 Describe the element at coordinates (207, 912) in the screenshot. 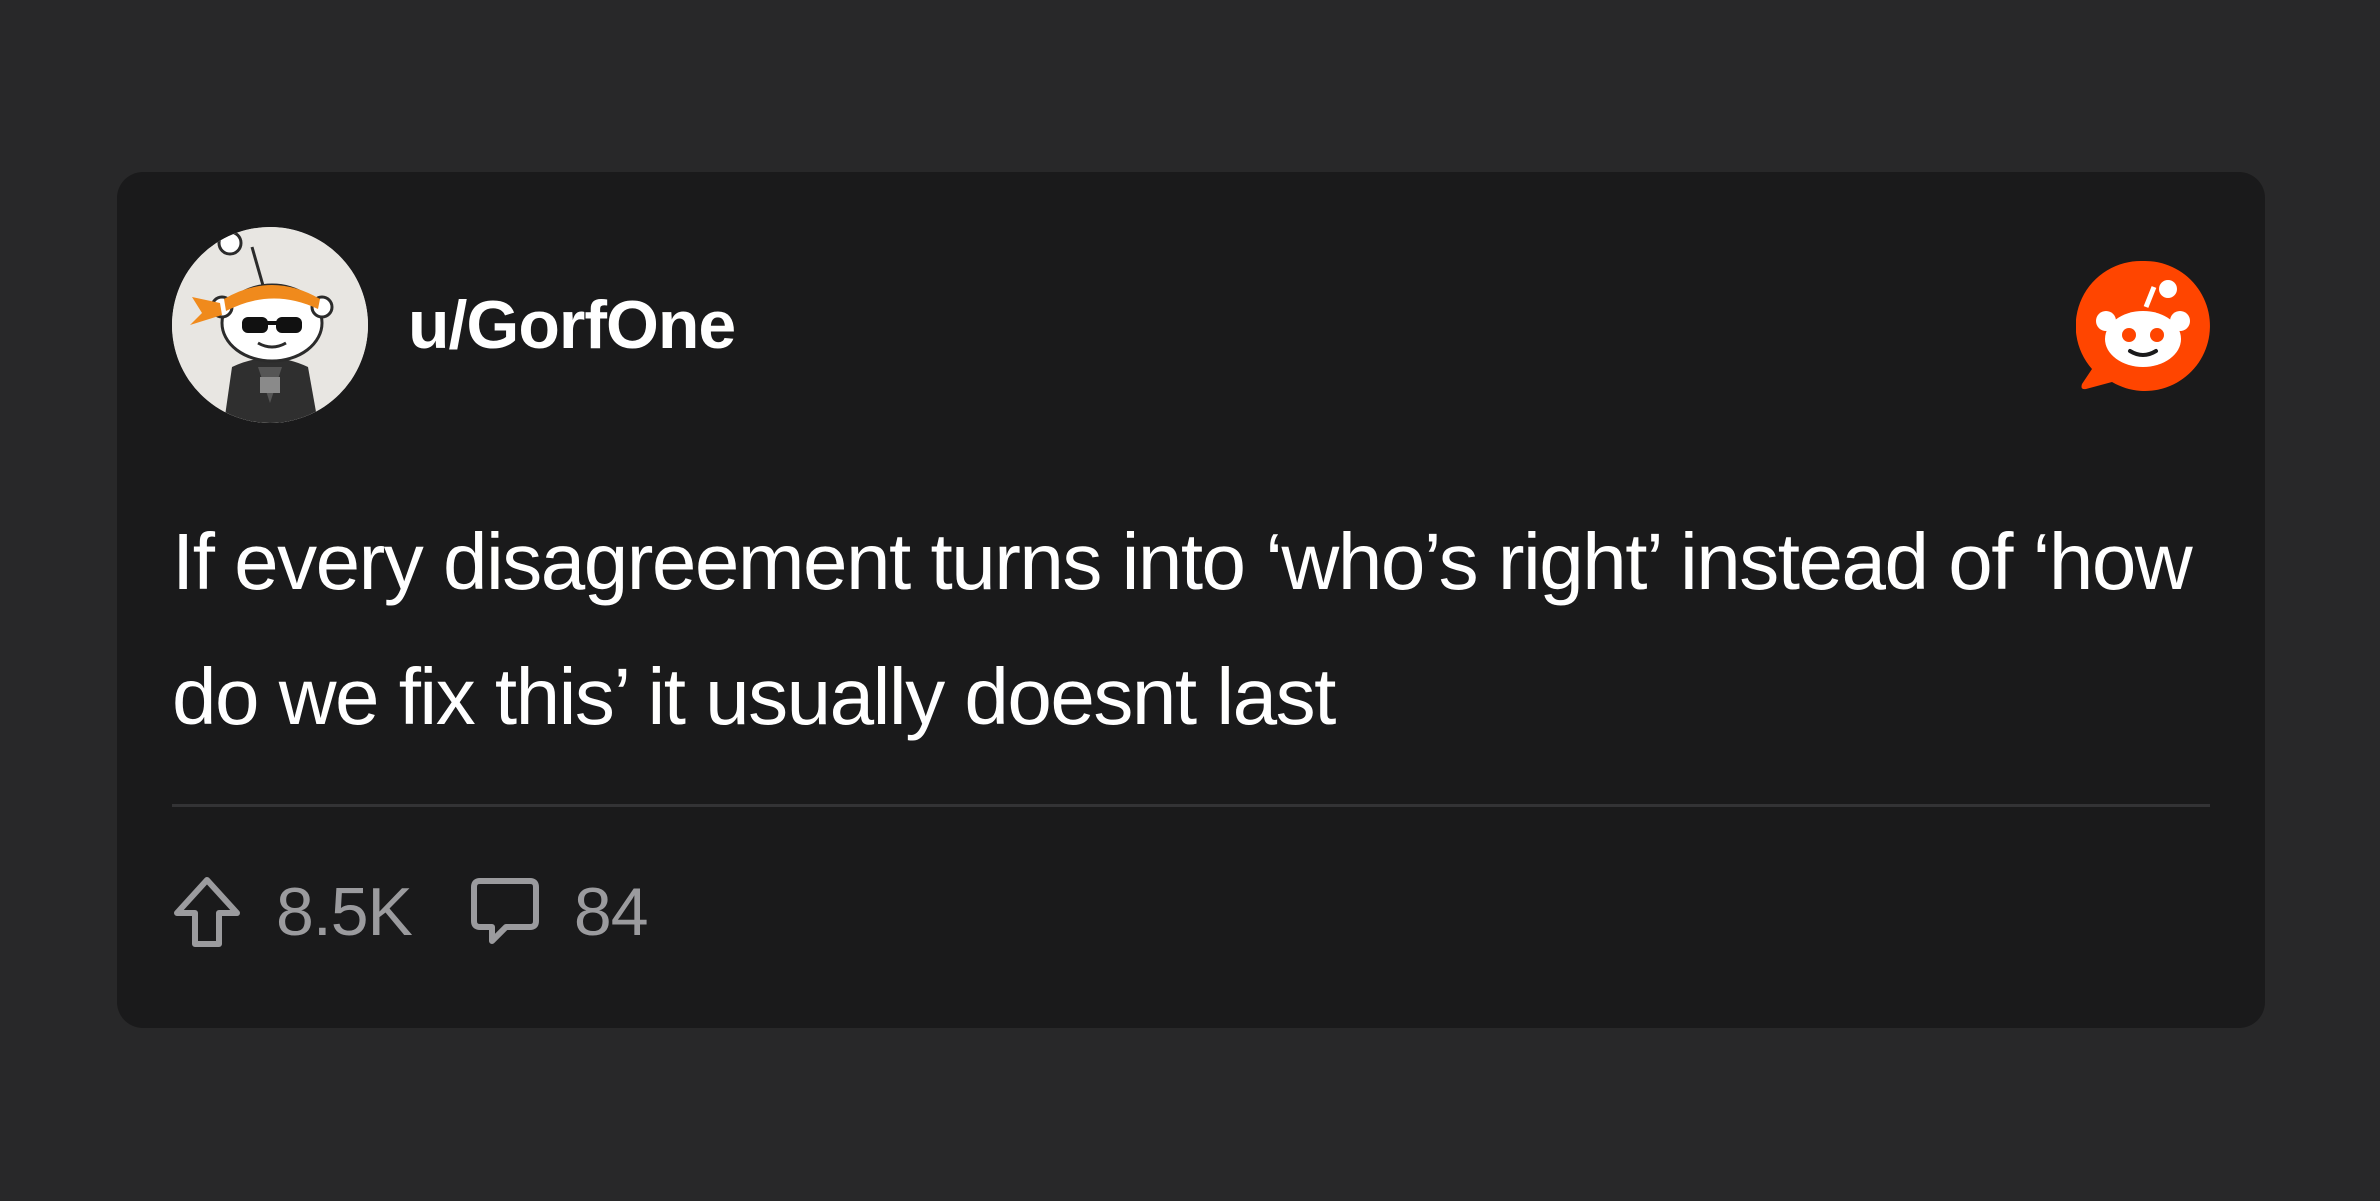

I see `upvote-arrow-icon` at that location.